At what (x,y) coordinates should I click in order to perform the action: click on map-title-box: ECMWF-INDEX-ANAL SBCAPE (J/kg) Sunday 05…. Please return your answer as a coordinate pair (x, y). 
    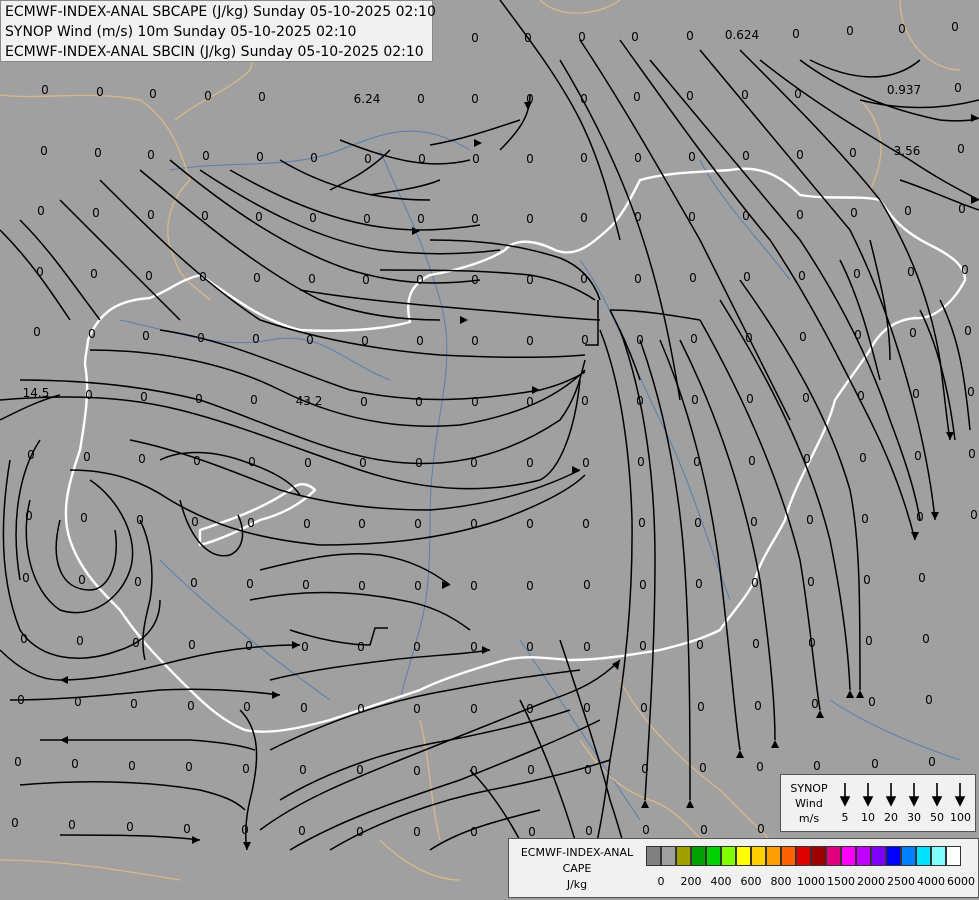
    Looking at the image, I should click on (218, 31).